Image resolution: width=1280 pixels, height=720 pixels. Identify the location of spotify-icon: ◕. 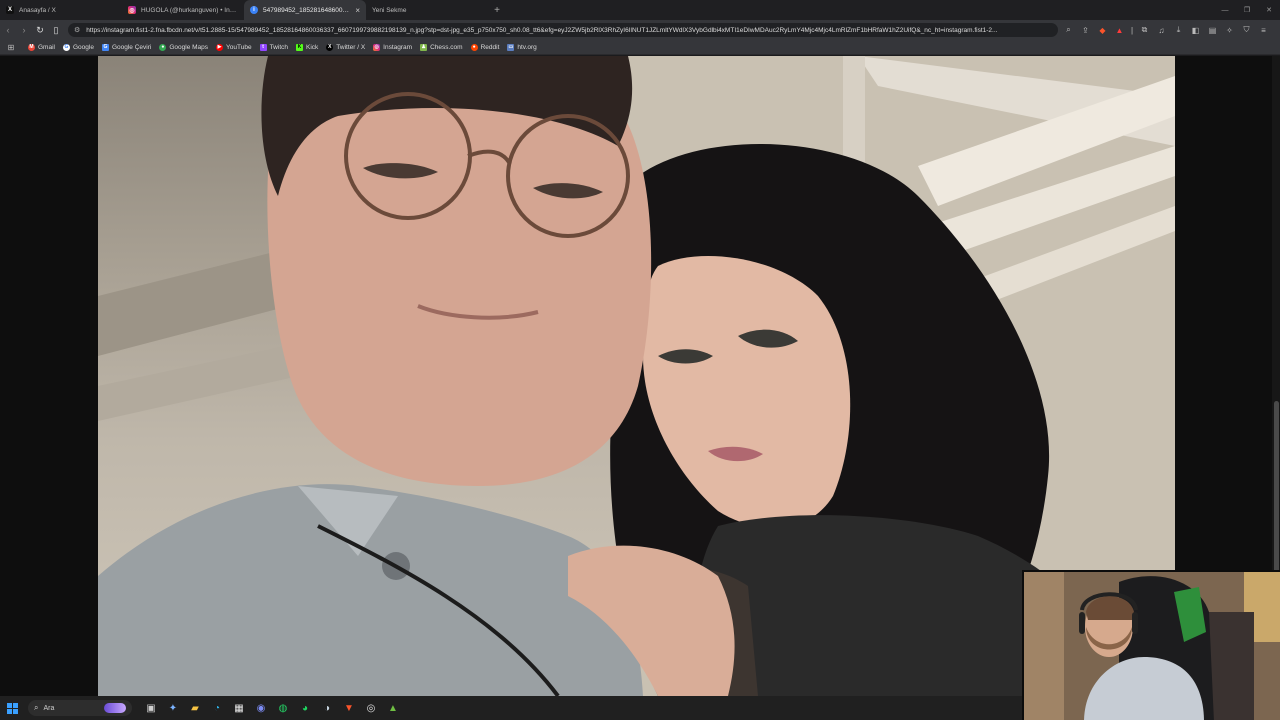
(305, 708).